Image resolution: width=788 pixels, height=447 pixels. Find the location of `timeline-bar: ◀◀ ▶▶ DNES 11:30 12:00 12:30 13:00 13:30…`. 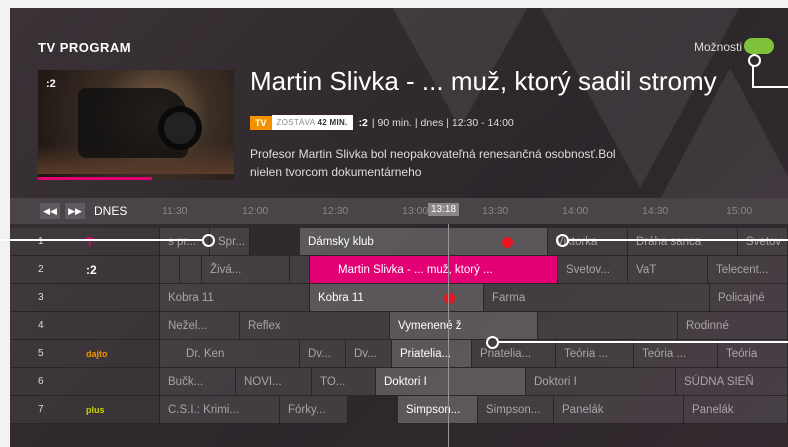

timeline-bar: ◀◀ ▶▶ DNES 11:30 12:00 12:30 13:00 13:30… is located at coordinates (399, 211).